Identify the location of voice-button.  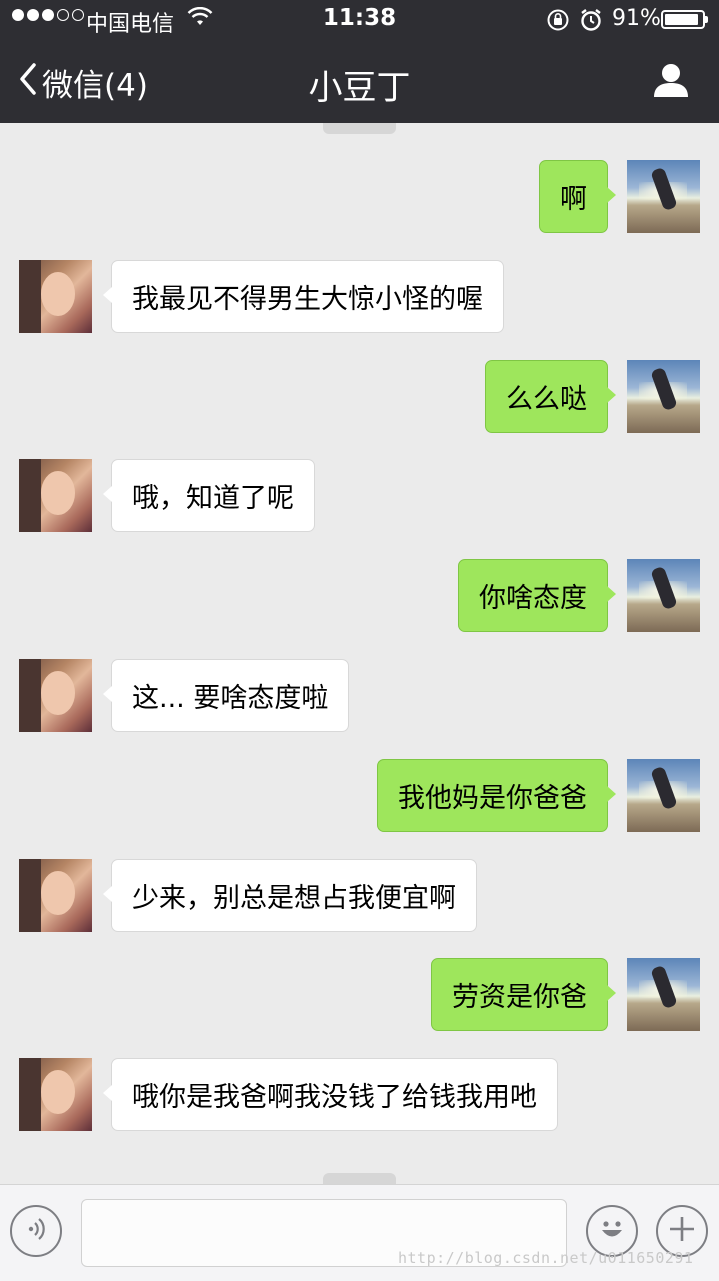
(36, 1231).